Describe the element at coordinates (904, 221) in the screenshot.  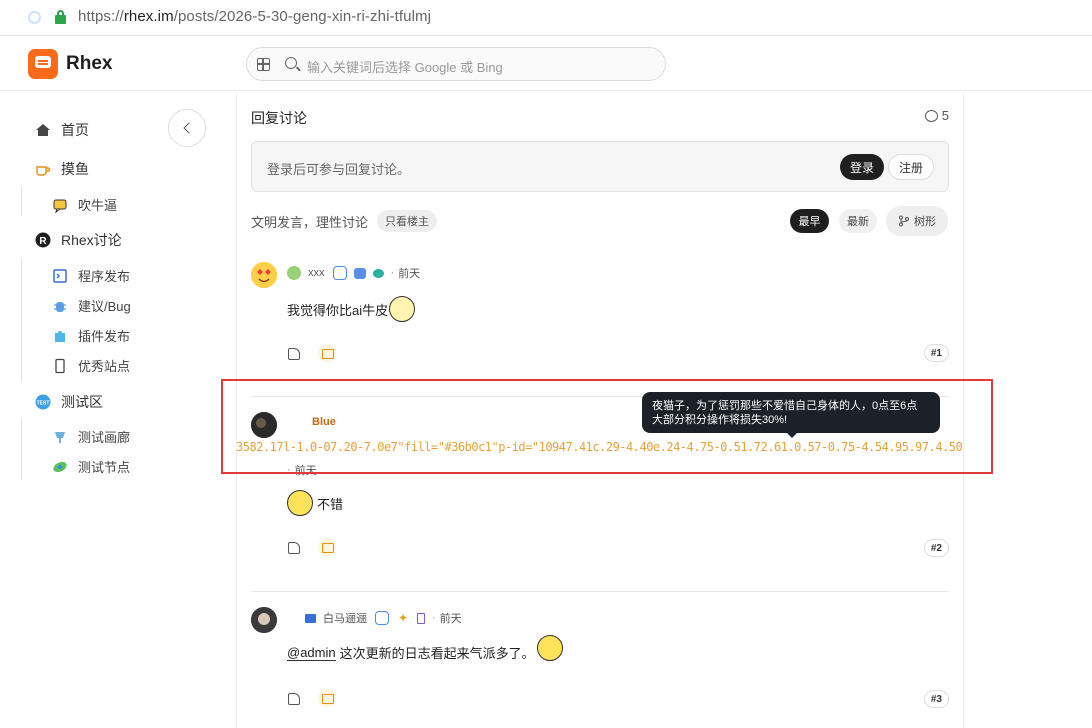
I see `branch-icon` at that location.